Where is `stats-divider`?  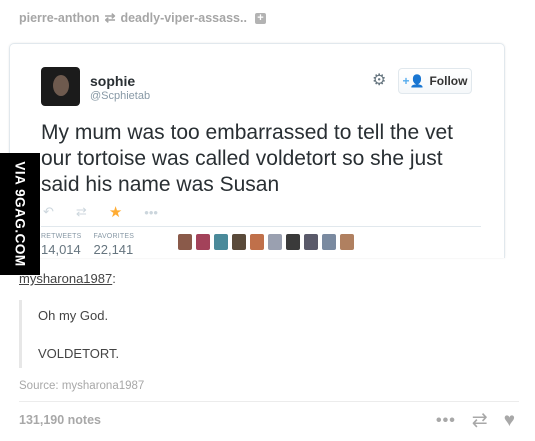 stats-divider is located at coordinates (261, 226).